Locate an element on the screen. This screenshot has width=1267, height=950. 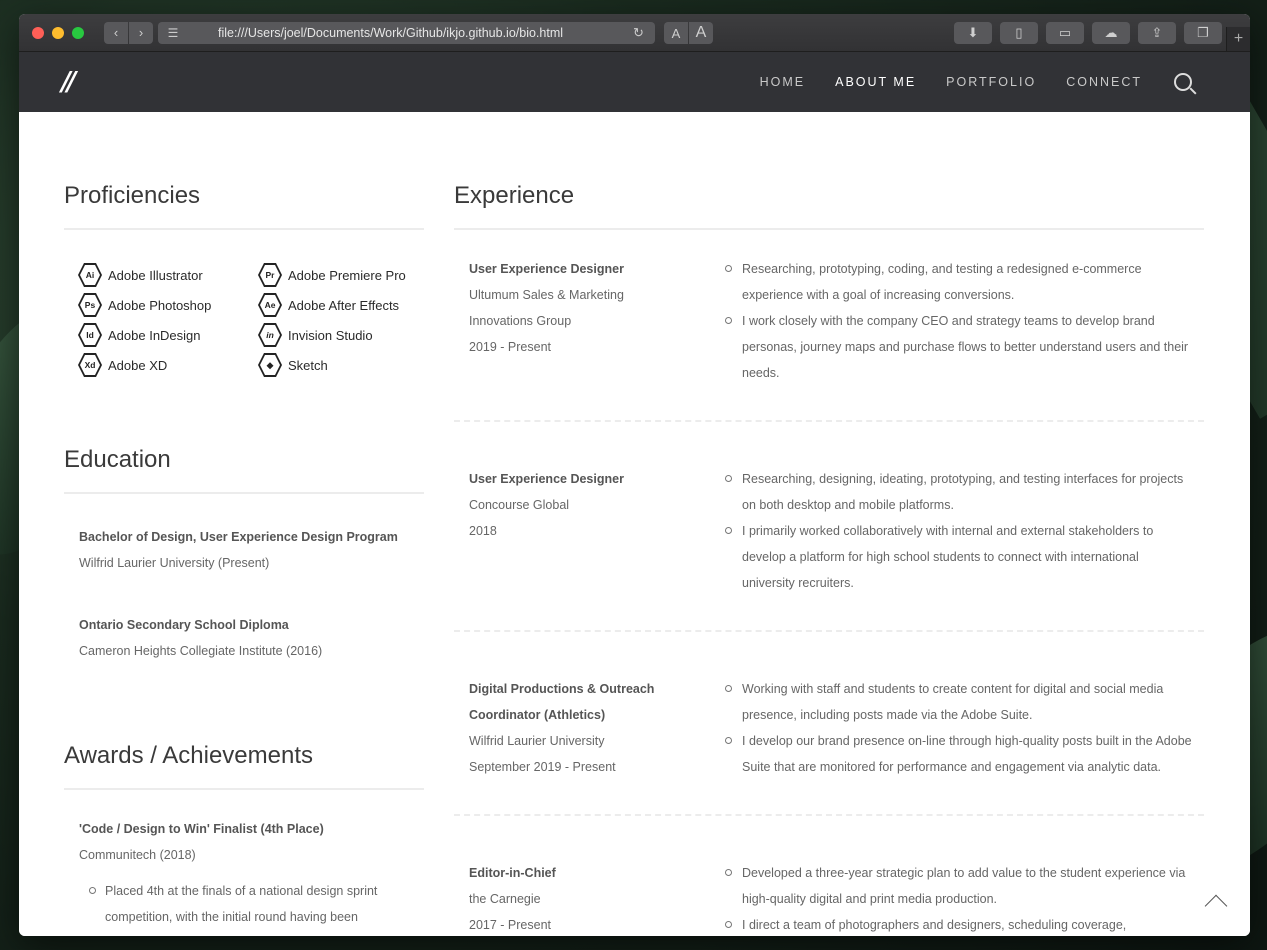
tabs-icon: ❐ is located at coordinates (1203, 32).